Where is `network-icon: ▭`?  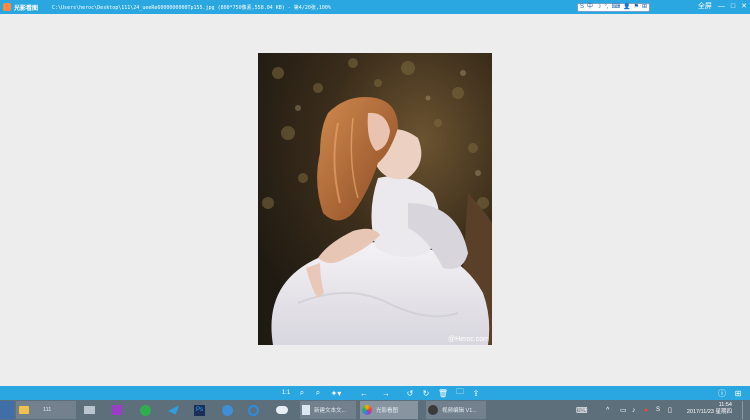 network-icon: ▭ is located at coordinates (625, 410).